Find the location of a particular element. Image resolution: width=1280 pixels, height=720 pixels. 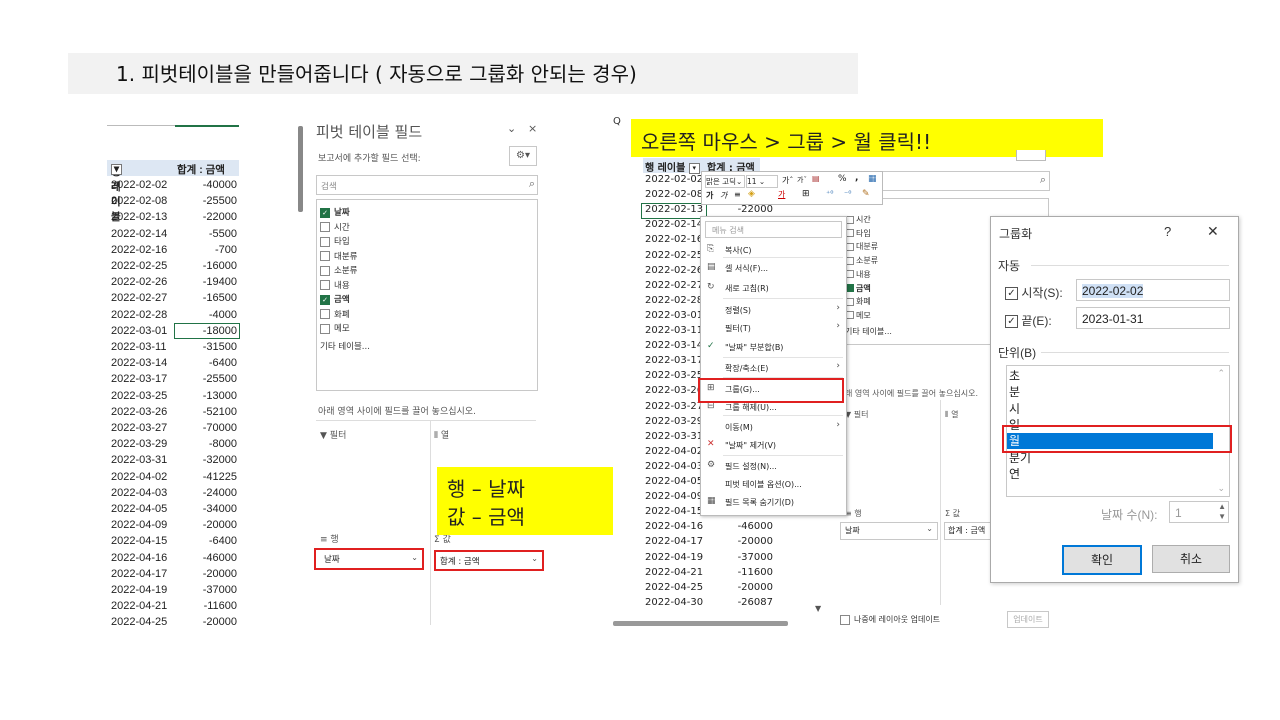

increase-decimal-icon: ⁺⁰ is located at coordinates (829, 193).